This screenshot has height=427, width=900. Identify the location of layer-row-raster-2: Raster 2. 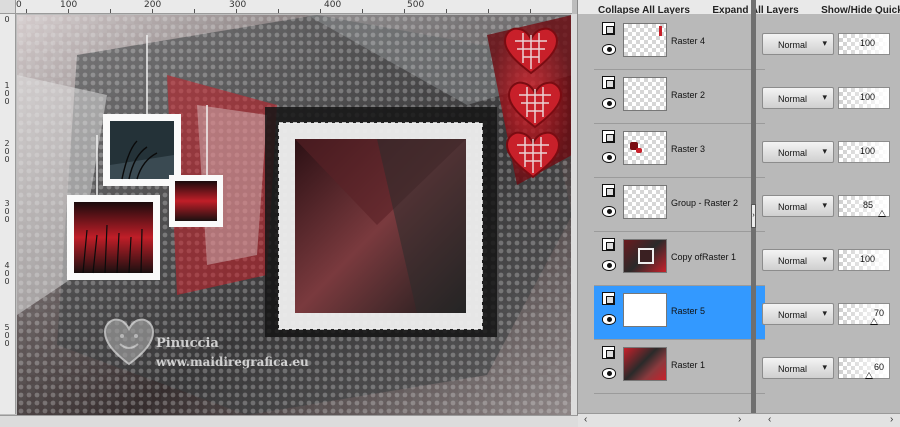
(679, 97).